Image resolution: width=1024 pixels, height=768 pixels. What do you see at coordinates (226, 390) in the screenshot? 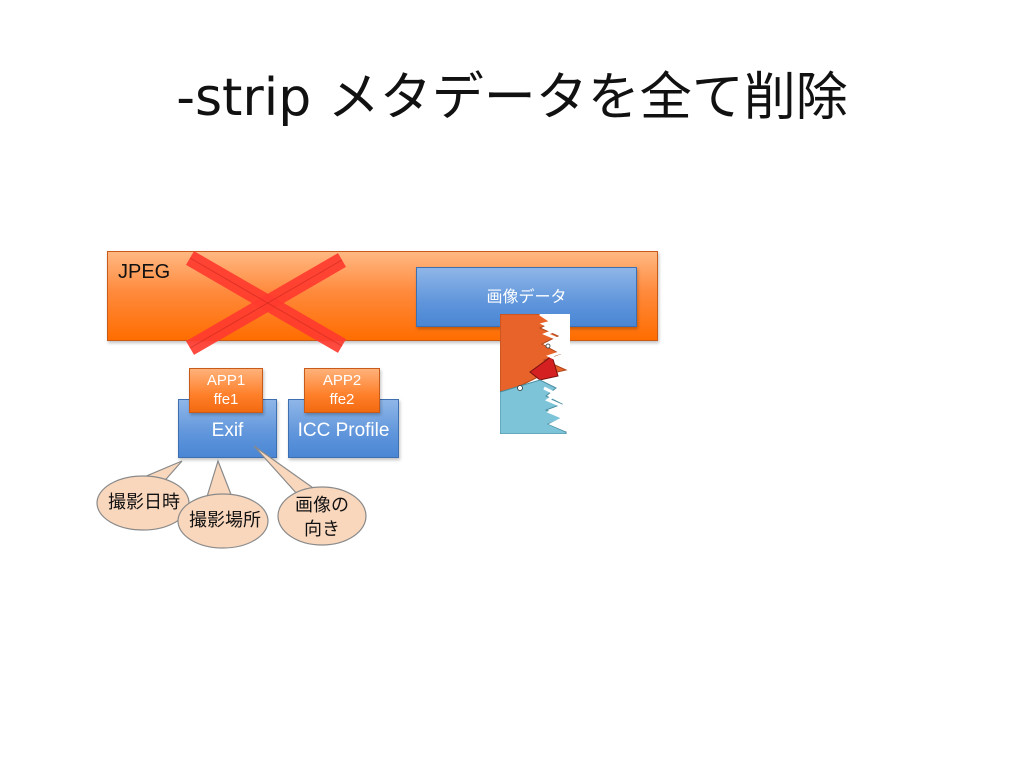
I see `app1-marker-box: APP1 ffe1` at bounding box center [226, 390].